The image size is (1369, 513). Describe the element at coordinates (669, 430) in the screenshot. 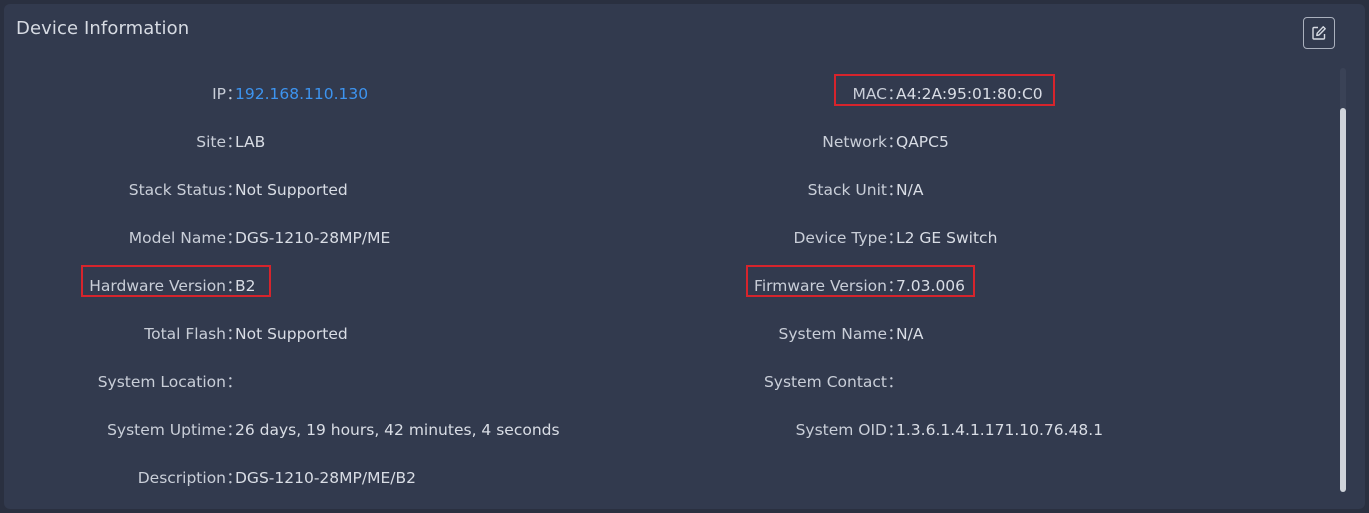

I see `field-system-oid: System OID： 1.3.6.1.4.1.171.10.76.48.1` at that location.